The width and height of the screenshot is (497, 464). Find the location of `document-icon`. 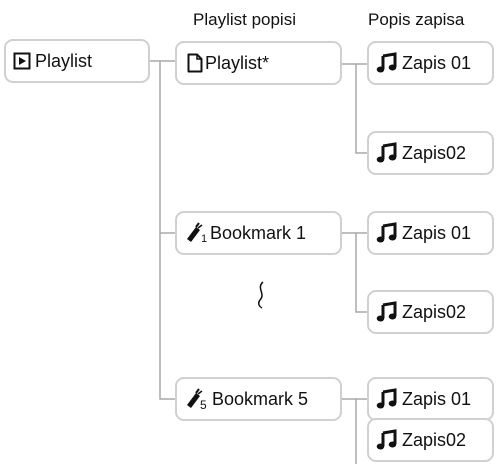

document-icon is located at coordinates (195, 63).